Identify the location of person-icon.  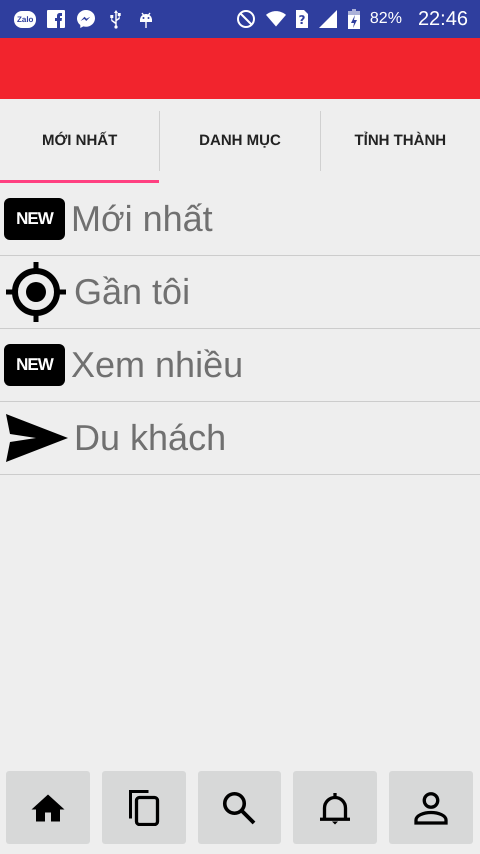
(431, 808).